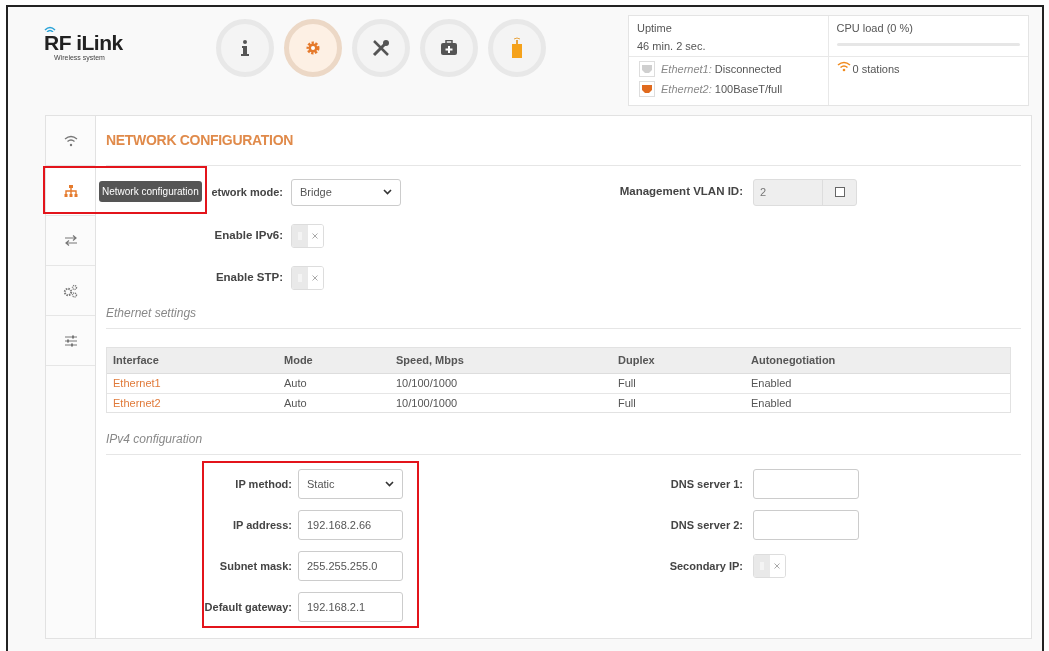  What do you see at coordinates (150, 191) in the screenshot?
I see `tooltip: Network configuration` at bounding box center [150, 191].